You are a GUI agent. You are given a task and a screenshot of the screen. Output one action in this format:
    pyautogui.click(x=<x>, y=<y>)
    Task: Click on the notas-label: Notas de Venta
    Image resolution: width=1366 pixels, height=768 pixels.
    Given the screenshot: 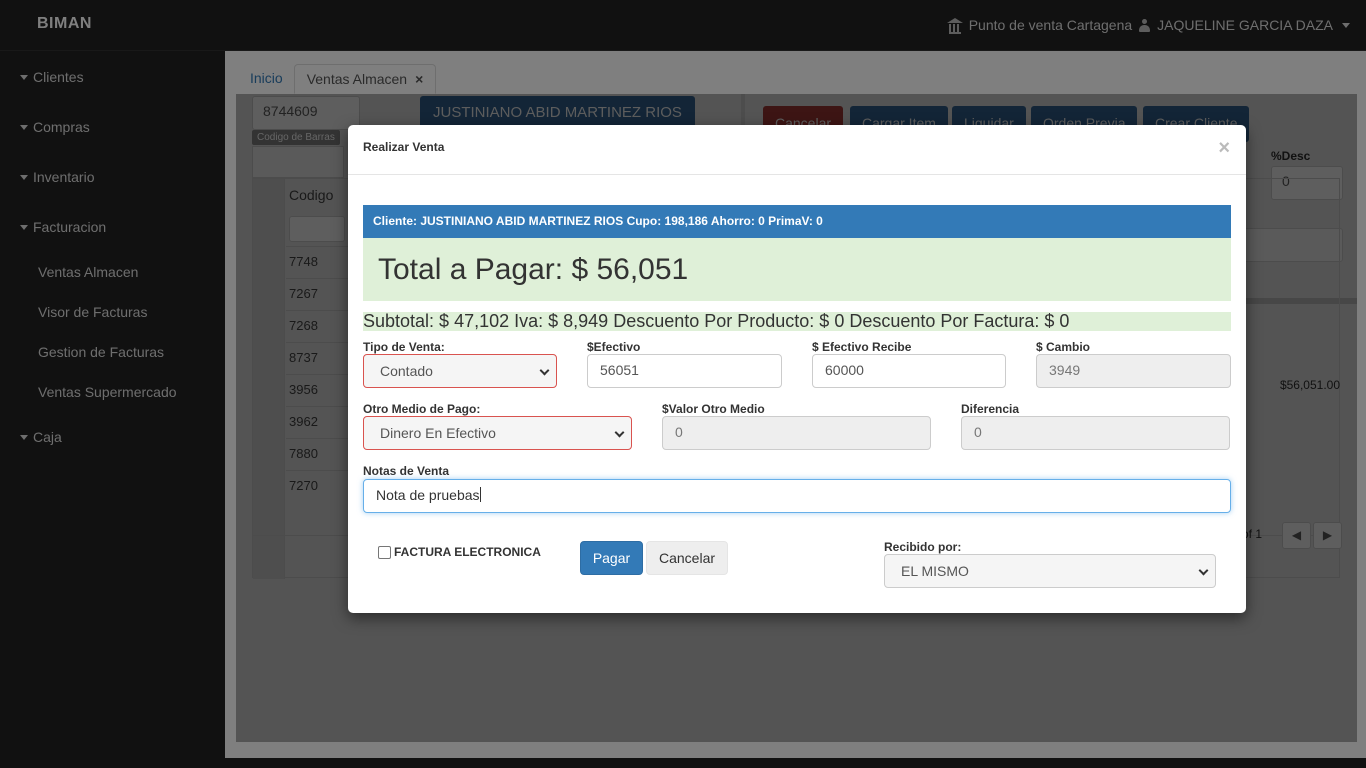 What is the action you would take?
    pyautogui.click(x=406, y=471)
    